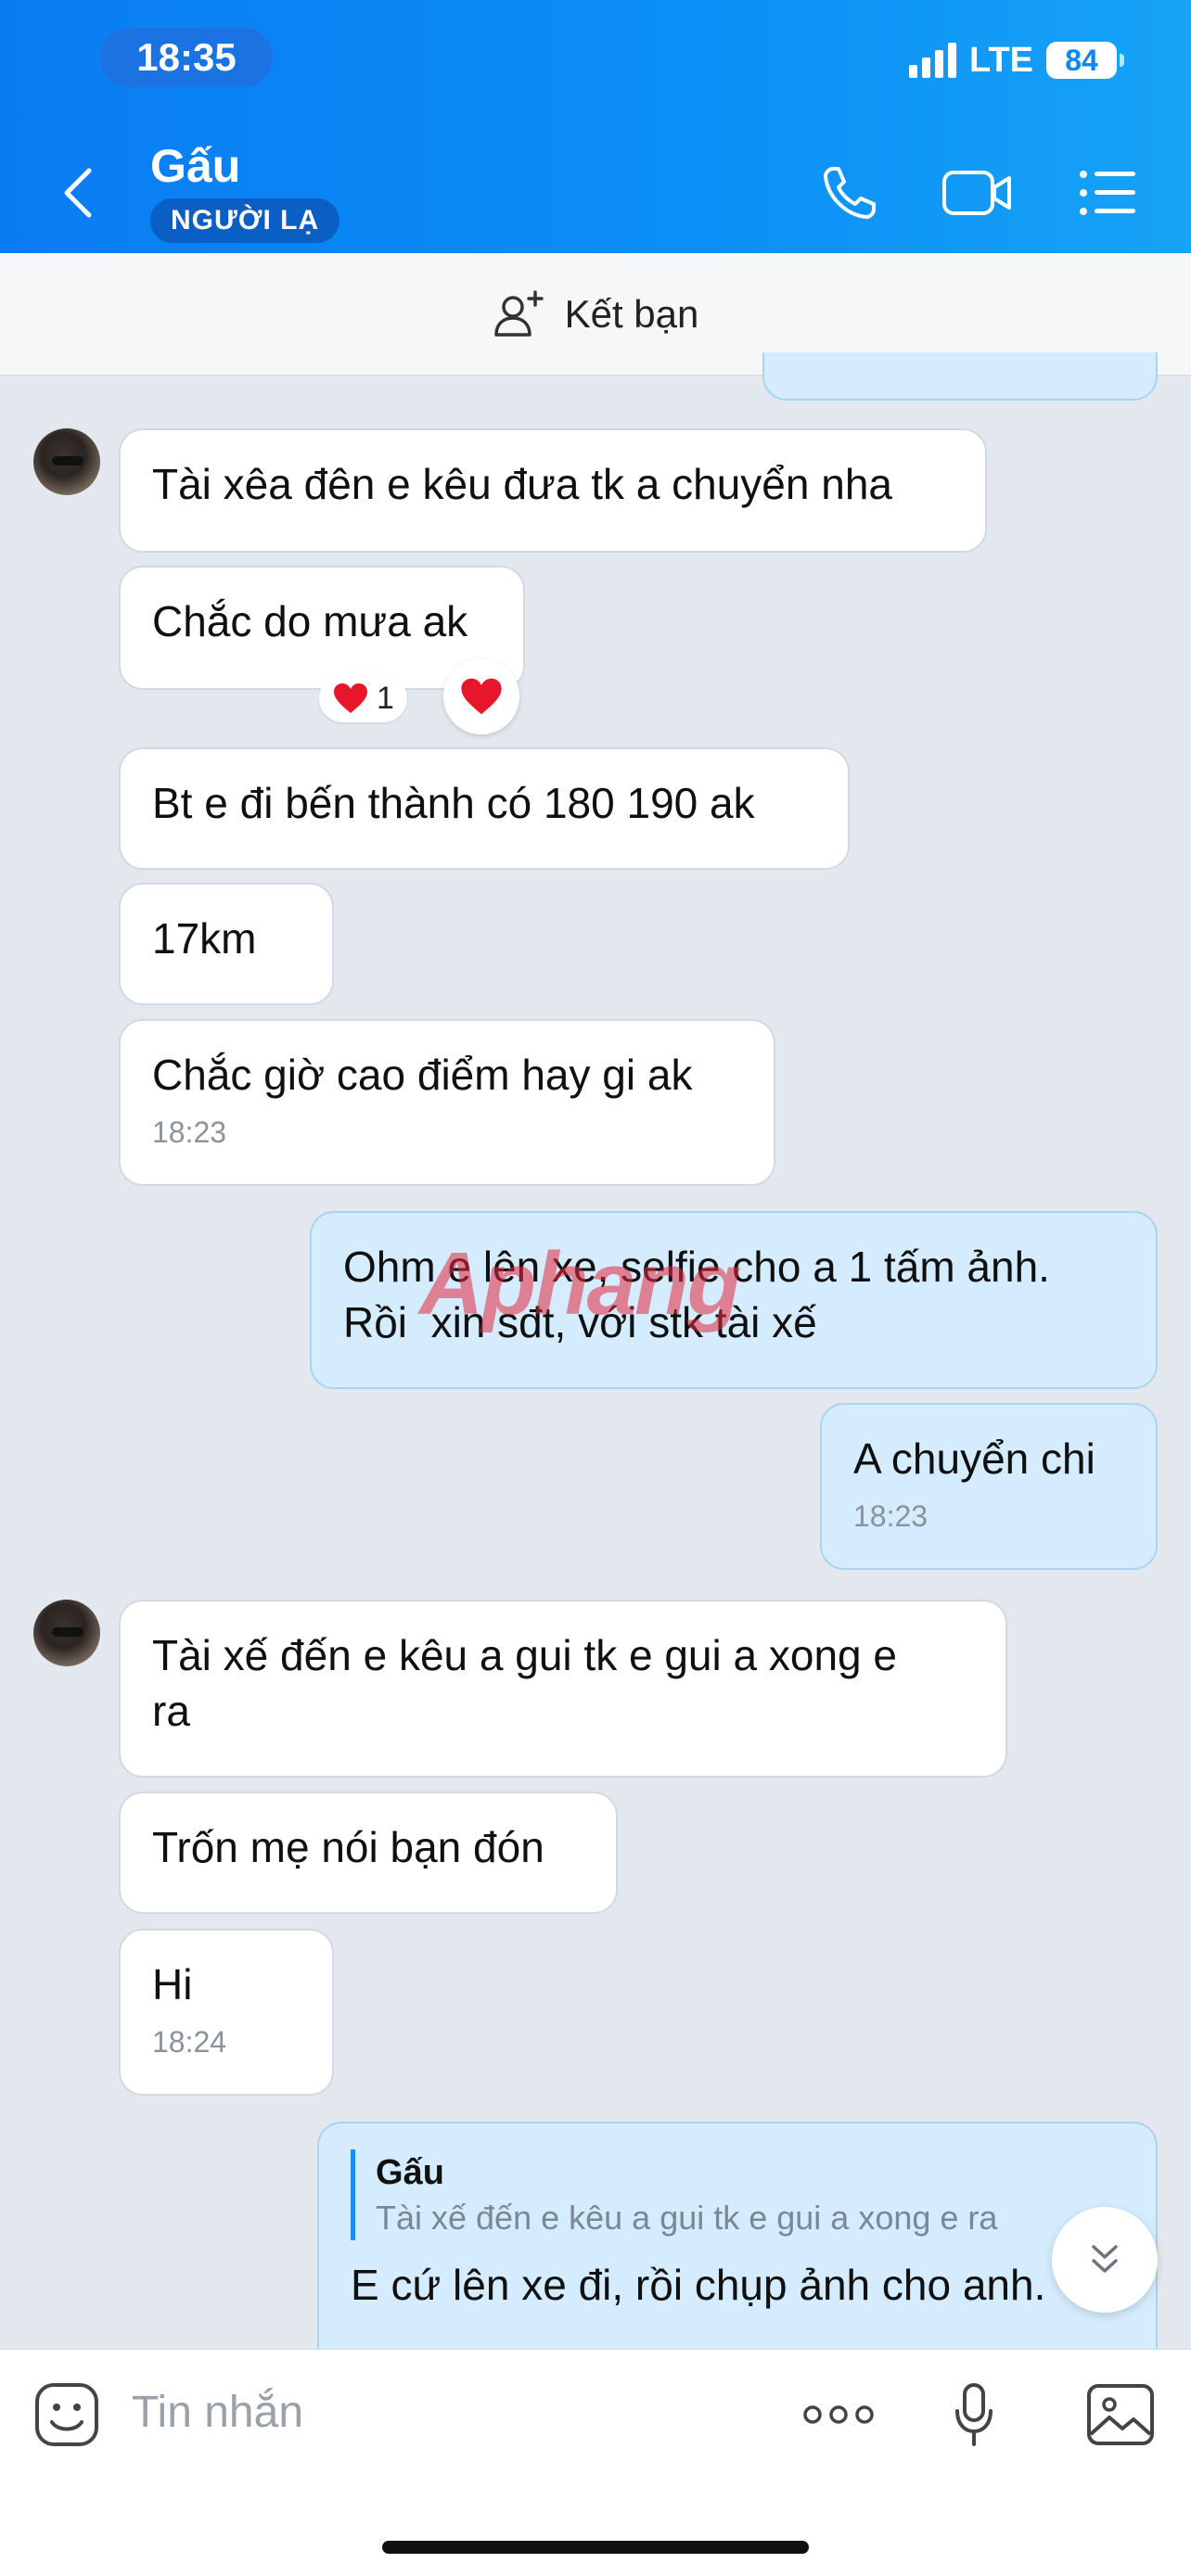 The width and height of the screenshot is (1191, 2576). Describe the element at coordinates (226, 2012) in the screenshot. I see `message-bubble: Hi 18:24` at that location.